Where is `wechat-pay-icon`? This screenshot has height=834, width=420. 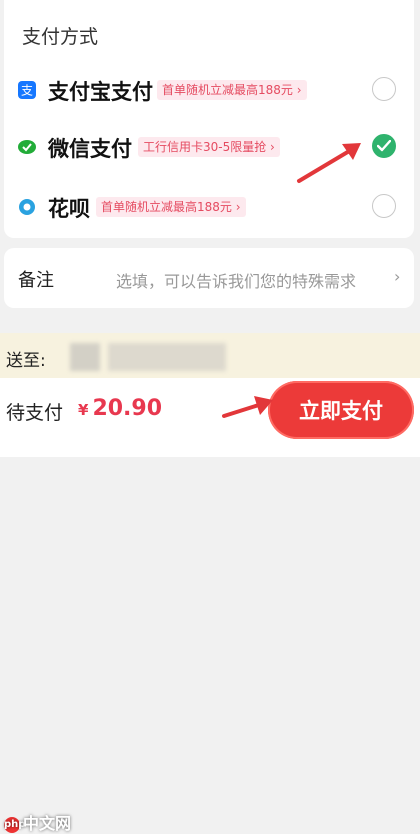
wechat-pay-icon is located at coordinates (27, 147).